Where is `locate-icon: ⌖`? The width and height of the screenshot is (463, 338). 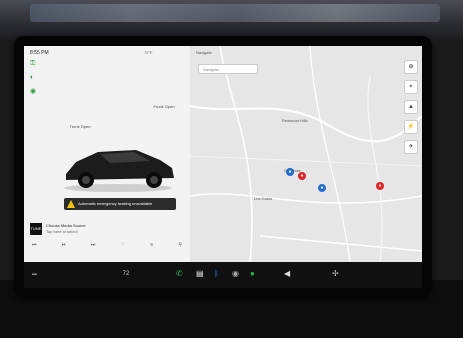 locate-icon: ⌖ is located at coordinates (411, 87).